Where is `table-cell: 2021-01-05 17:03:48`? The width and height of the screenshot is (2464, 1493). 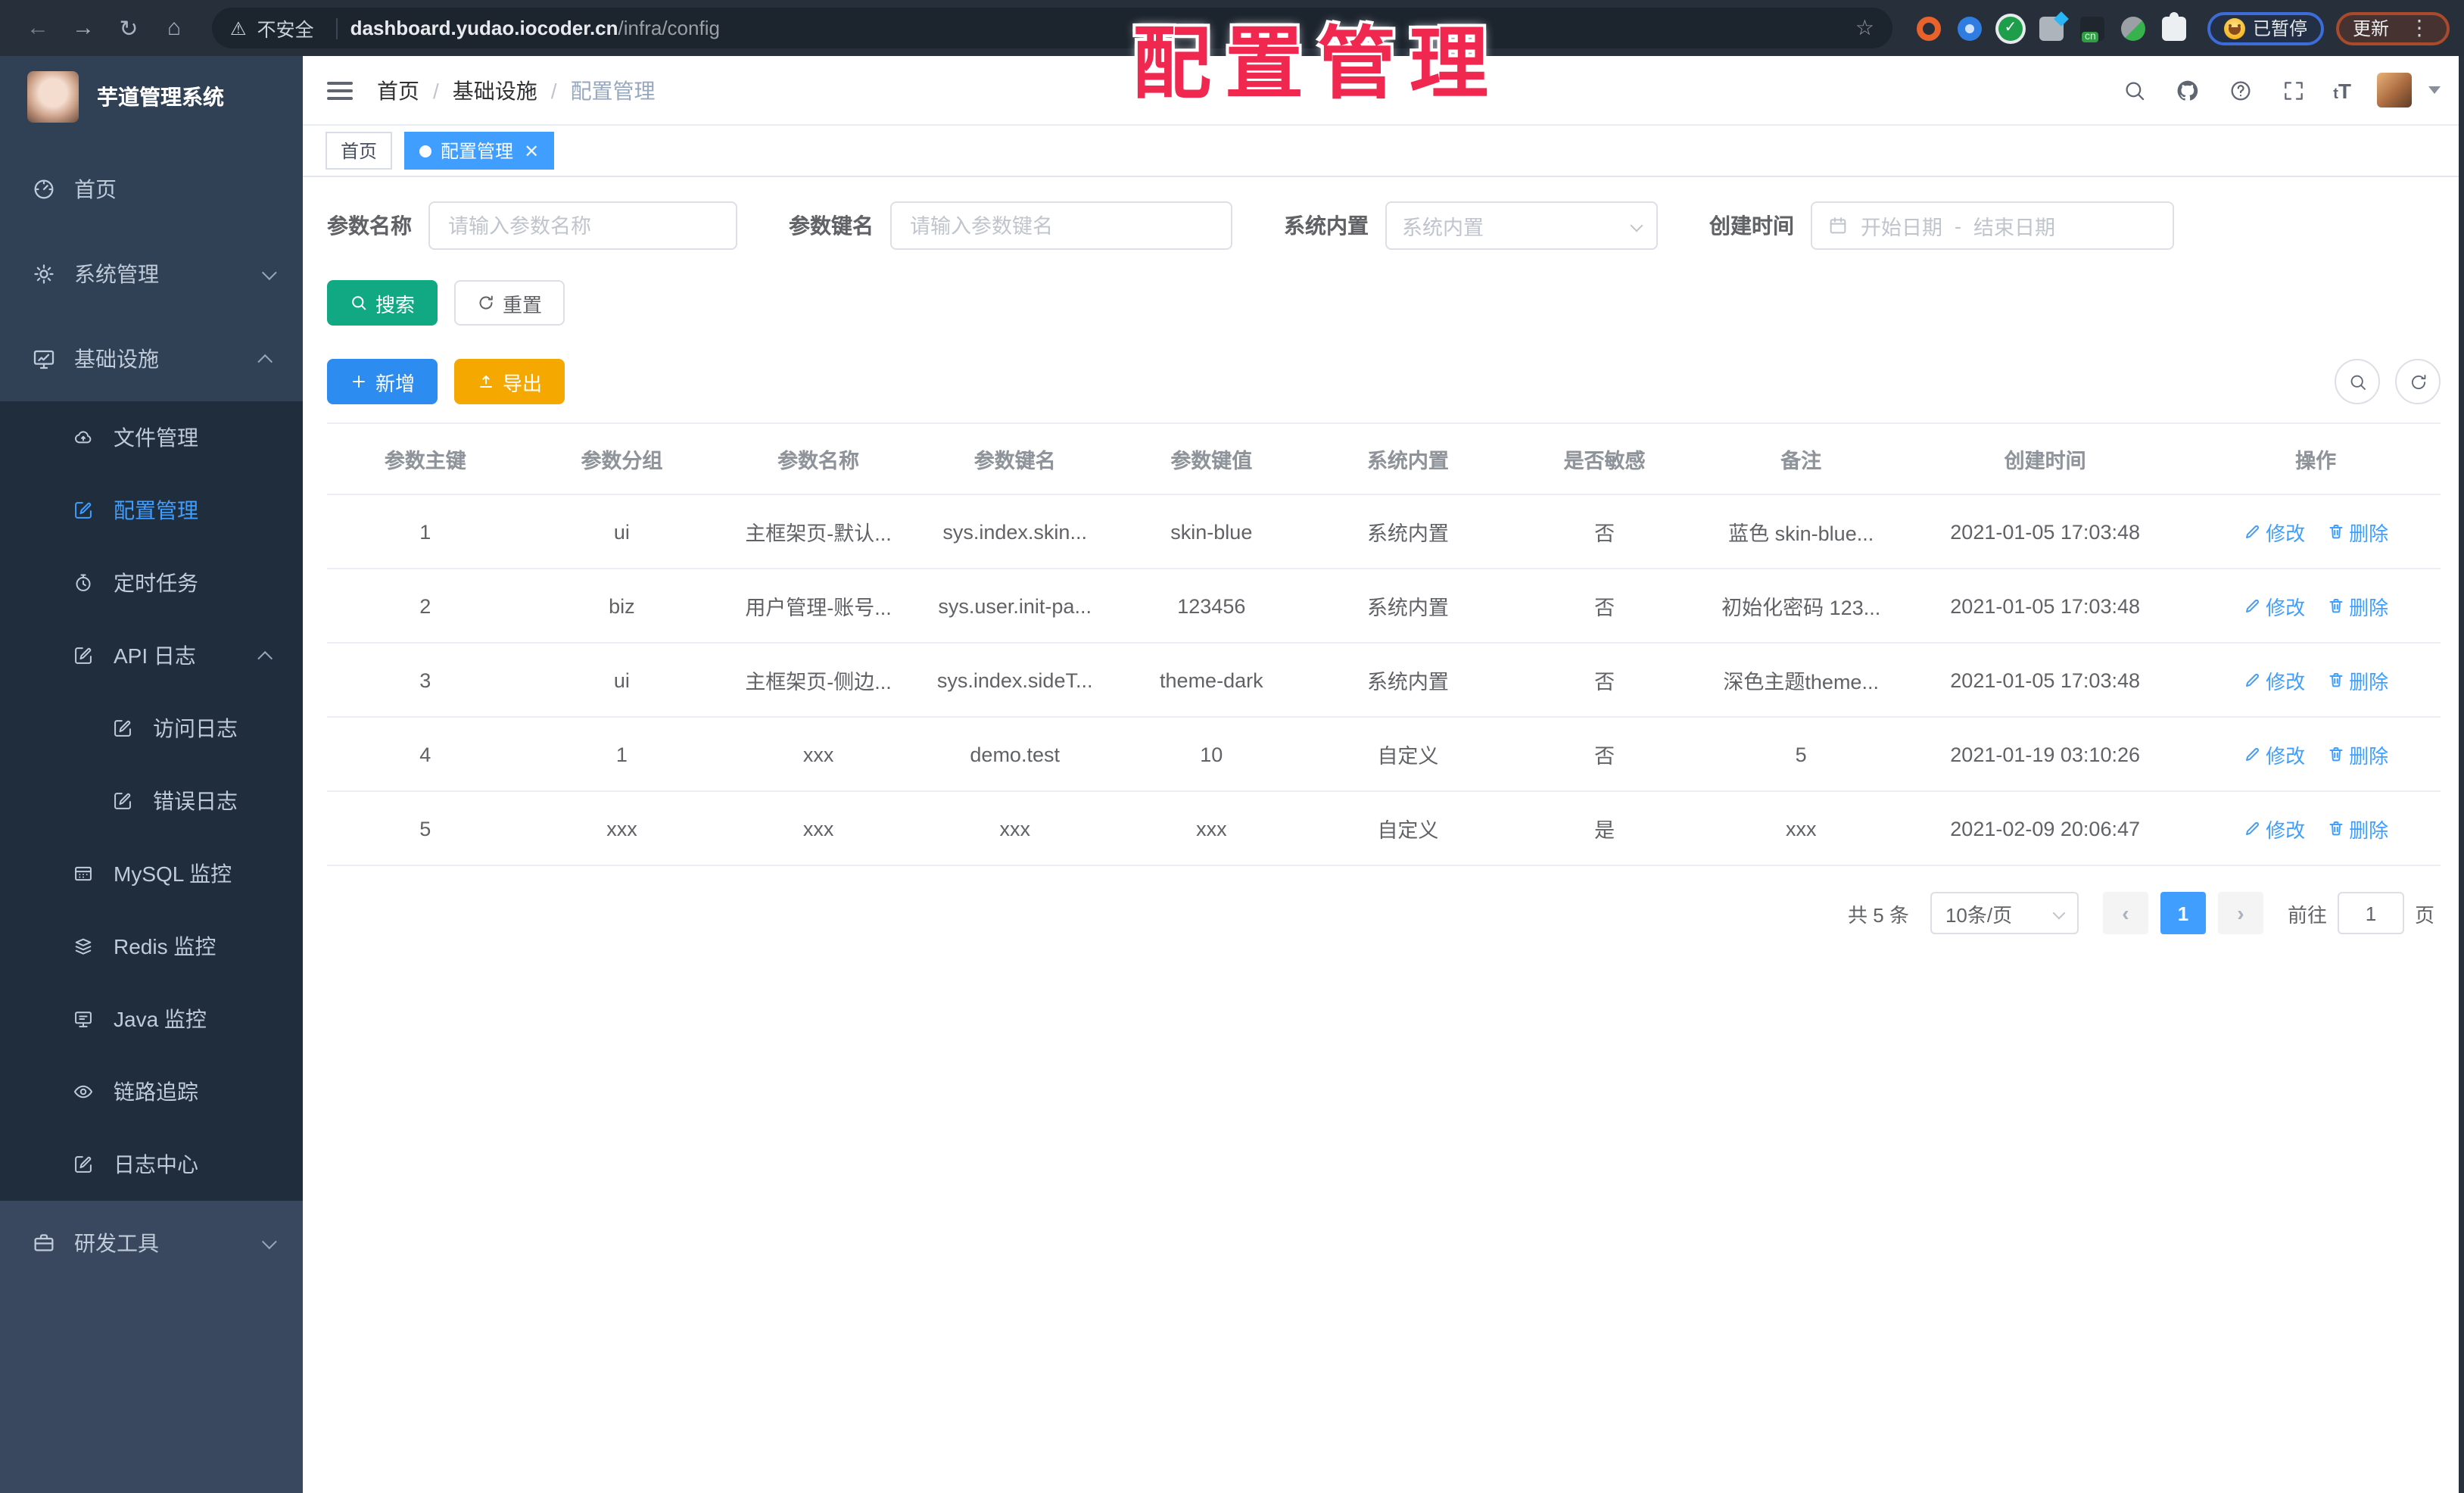 table-cell: 2021-01-05 17:03:48 is located at coordinates (2045, 531).